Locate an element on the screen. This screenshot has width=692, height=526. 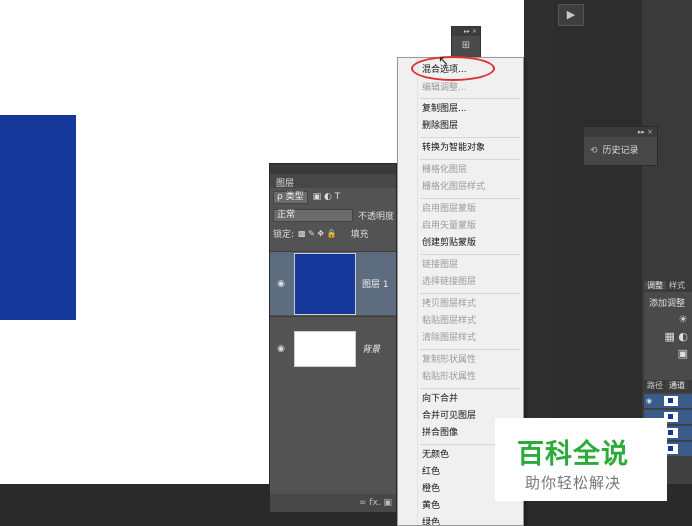
layer-name: 背景 is located at coordinates (371, 348).